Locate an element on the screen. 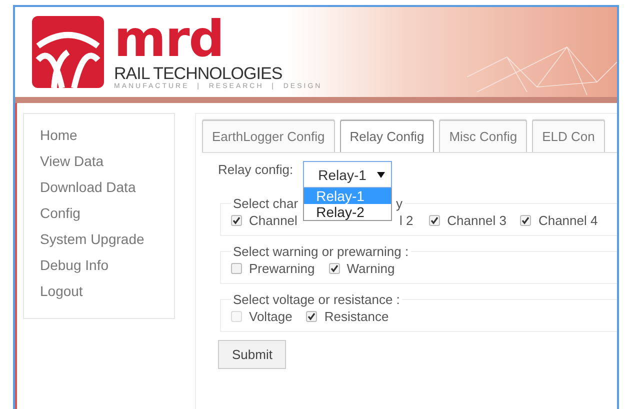 The width and height of the screenshot is (627, 409). config-tab: EarthLogger Config is located at coordinates (268, 136).